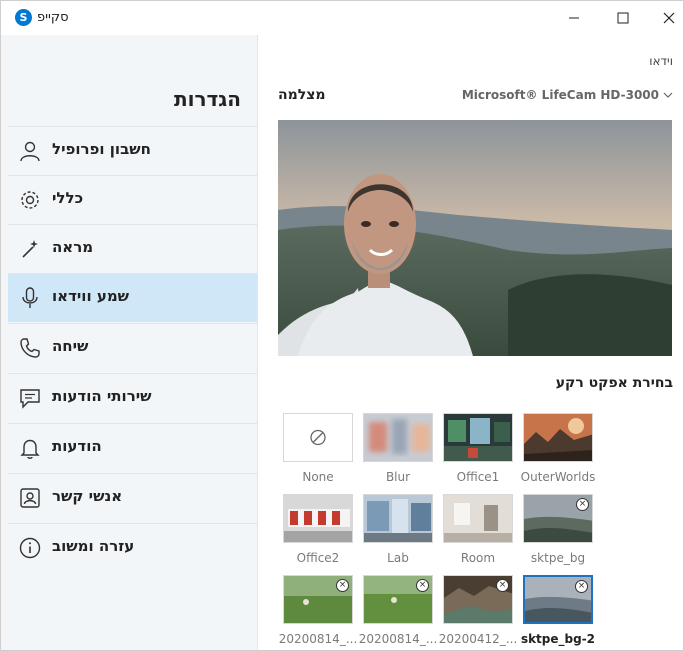  What do you see at coordinates (77, 446) in the screenshot?
I see `nav-label: הודעות` at bounding box center [77, 446].